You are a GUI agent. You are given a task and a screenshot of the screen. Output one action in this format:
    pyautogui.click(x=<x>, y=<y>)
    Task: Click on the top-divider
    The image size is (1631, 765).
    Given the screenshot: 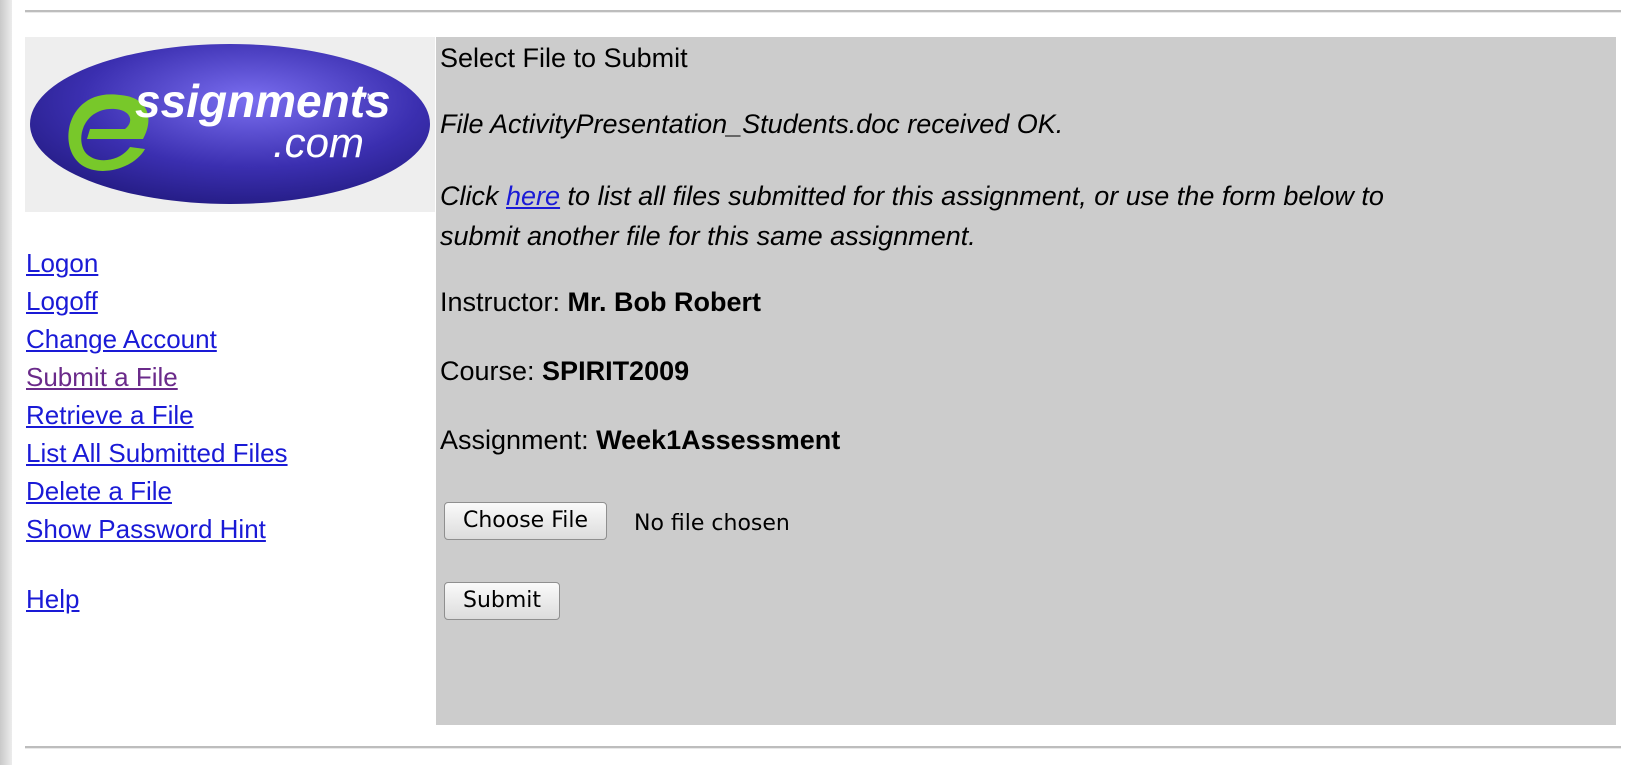 What is the action you would take?
    pyautogui.click(x=823, y=11)
    